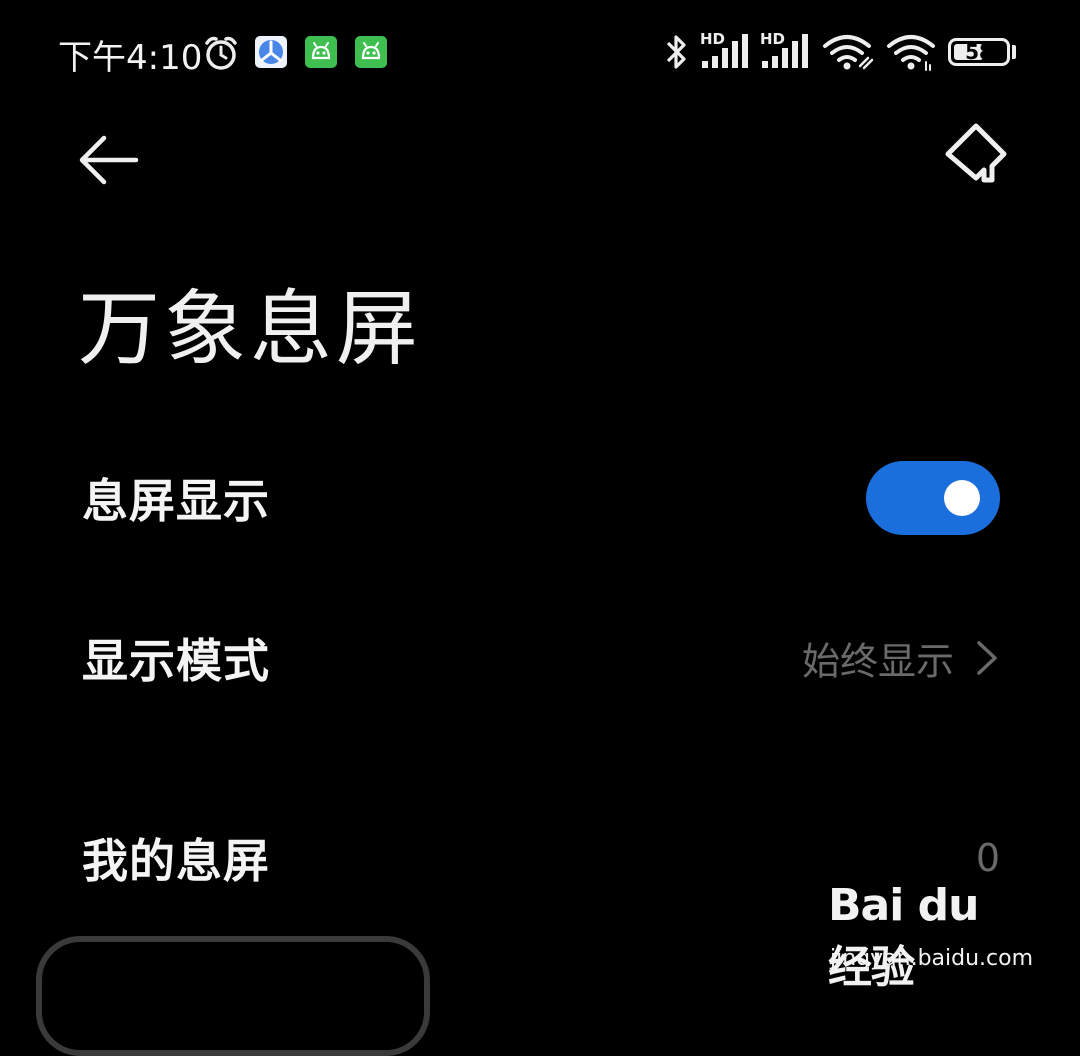 This screenshot has height=1056, width=1080. Describe the element at coordinates (233, 996) in the screenshot. I see `aod-preview-card` at that location.